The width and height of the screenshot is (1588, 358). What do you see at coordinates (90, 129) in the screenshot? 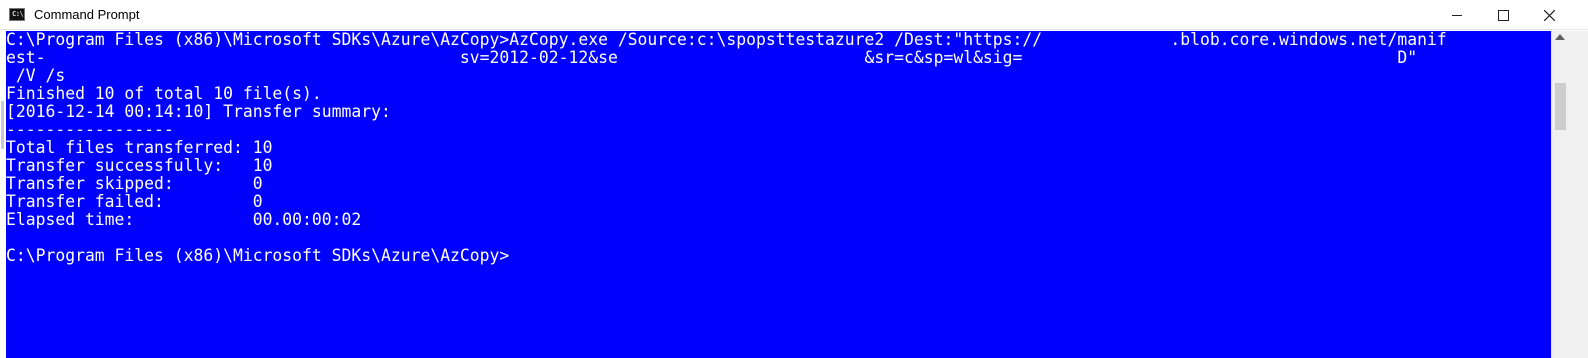
I see `console-line: -----------------` at bounding box center [90, 129].